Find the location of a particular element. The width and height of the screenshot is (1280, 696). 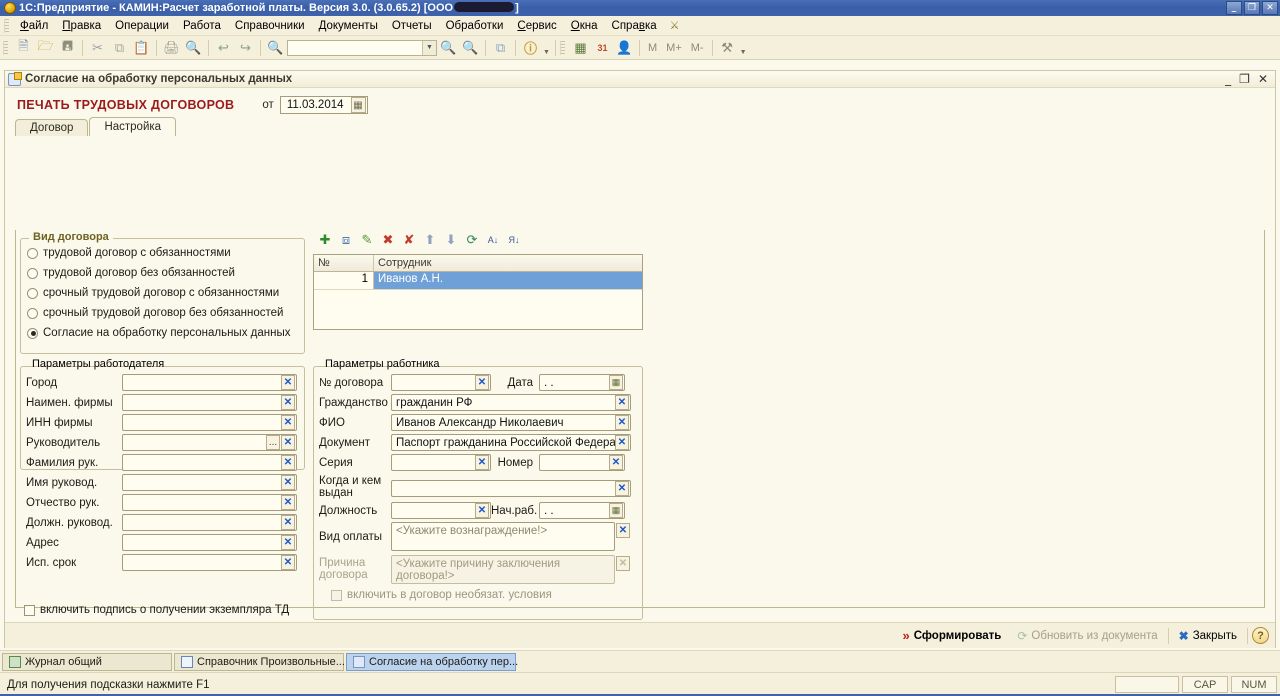

citizenship-input: гражданин РФ ✕ is located at coordinates (511, 402).